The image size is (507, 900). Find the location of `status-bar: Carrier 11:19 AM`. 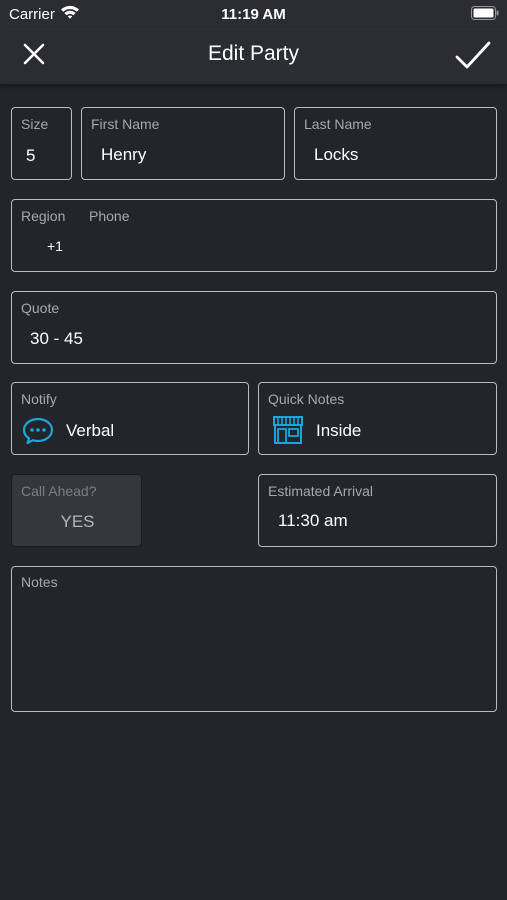

status-bar: Carrier 11:19 AM is located at coordinates (253, 14).